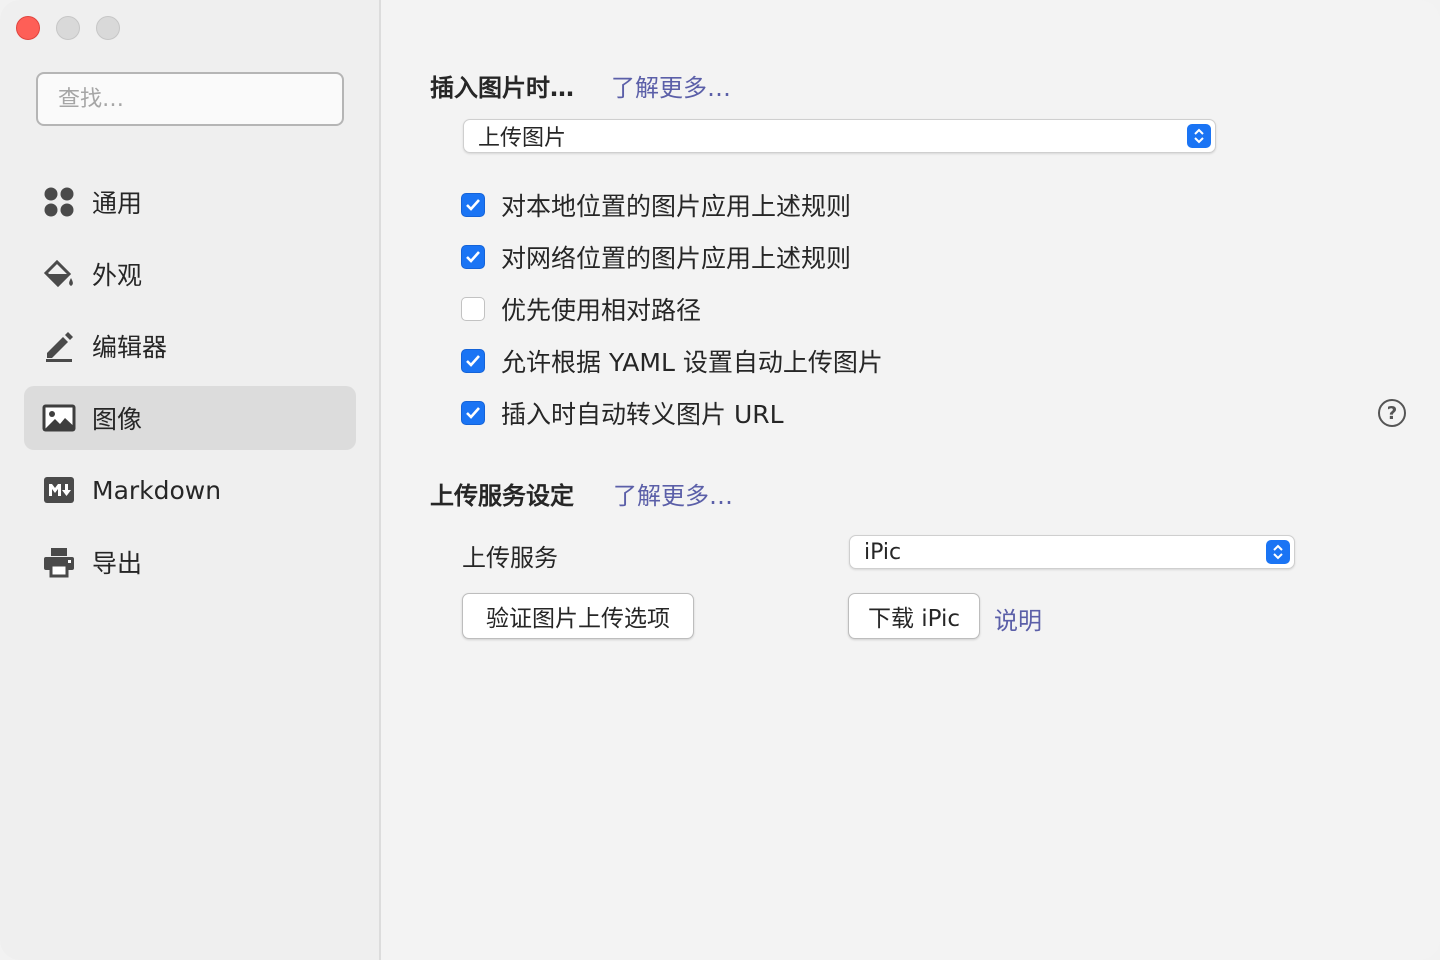 The height and width of the screenshot is (960, 1440). Describe the element at coordinates (190, 562) in the screenshot. I see `sidebar-item-export: 导出` at that location.